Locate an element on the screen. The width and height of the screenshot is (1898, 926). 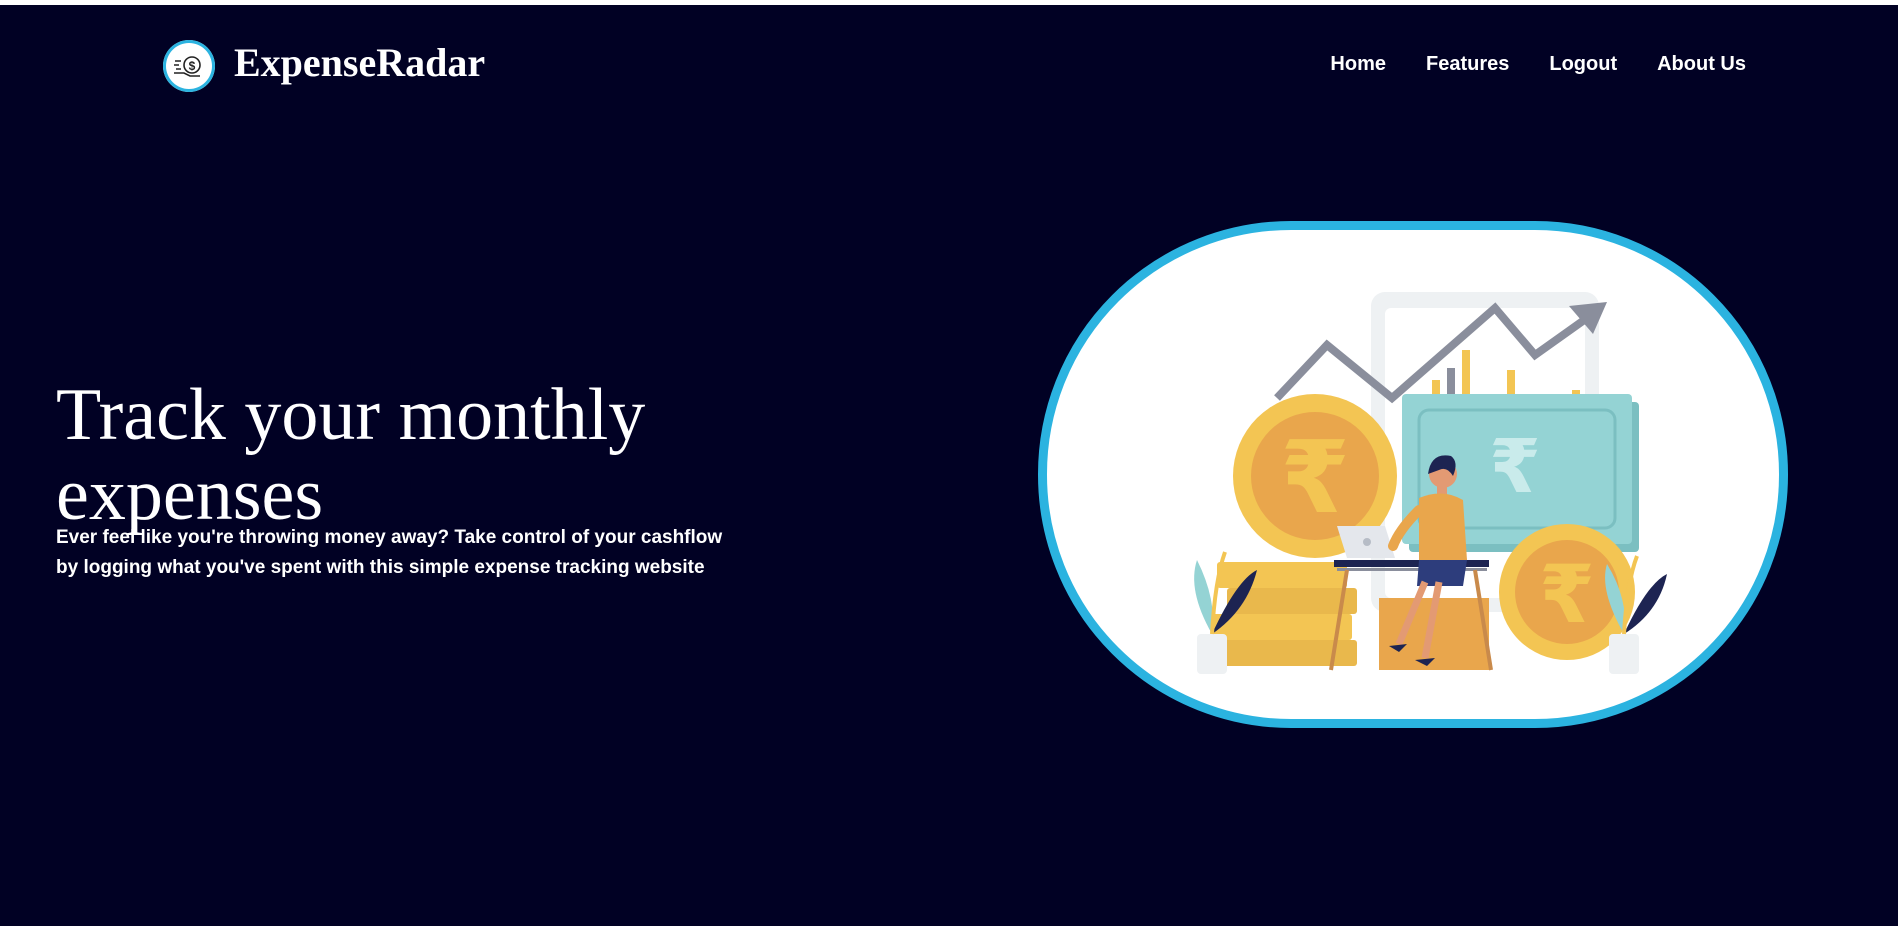
brand-name: ExpenseRadar is located at coordinates (359, 63).